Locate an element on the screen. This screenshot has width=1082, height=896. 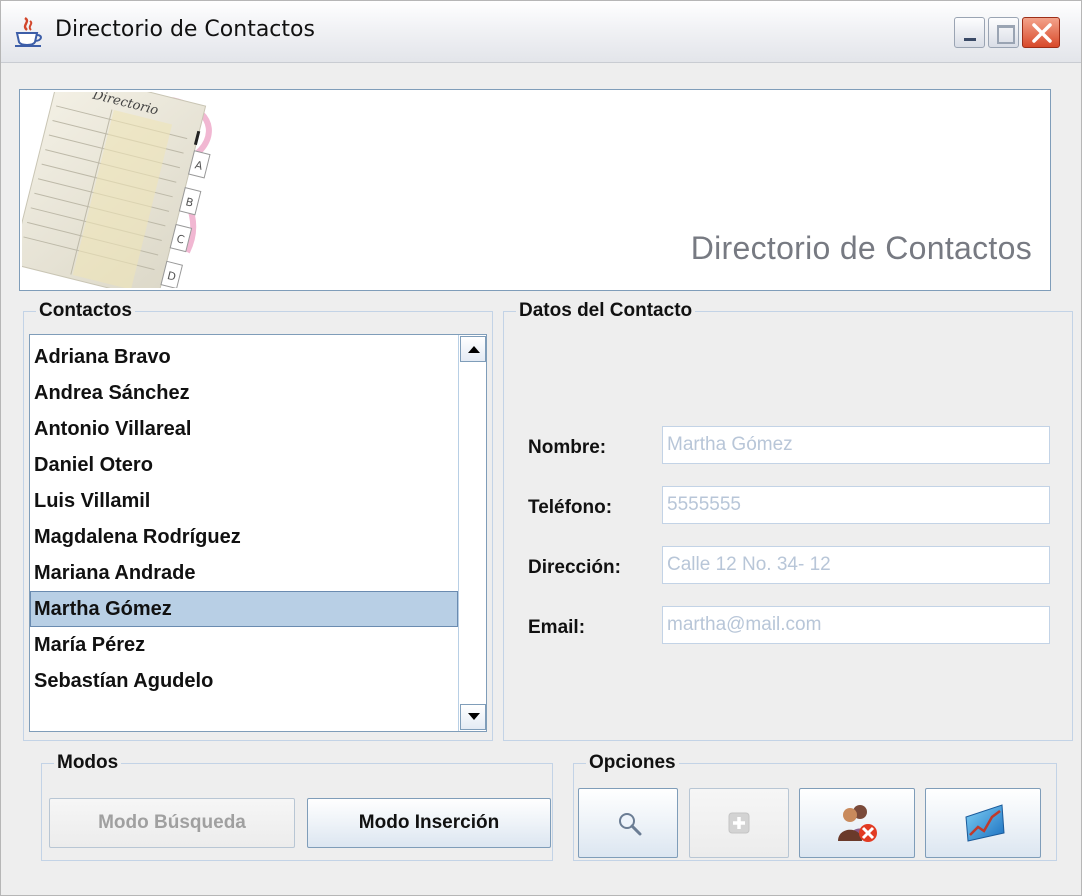
add-contact-button is located at coordinates (739, 823).